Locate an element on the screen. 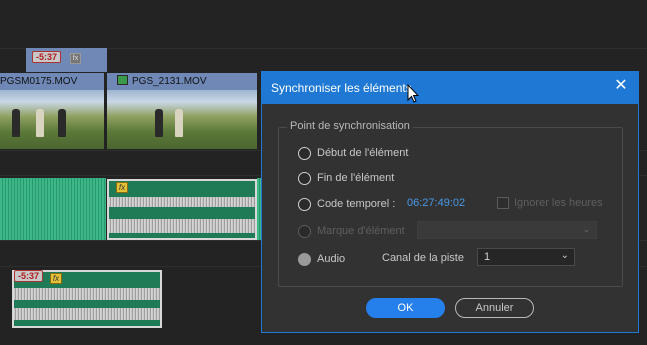 This screenshot has width=647, height=345. radio-button-selected is located at coordinates (304, 259).